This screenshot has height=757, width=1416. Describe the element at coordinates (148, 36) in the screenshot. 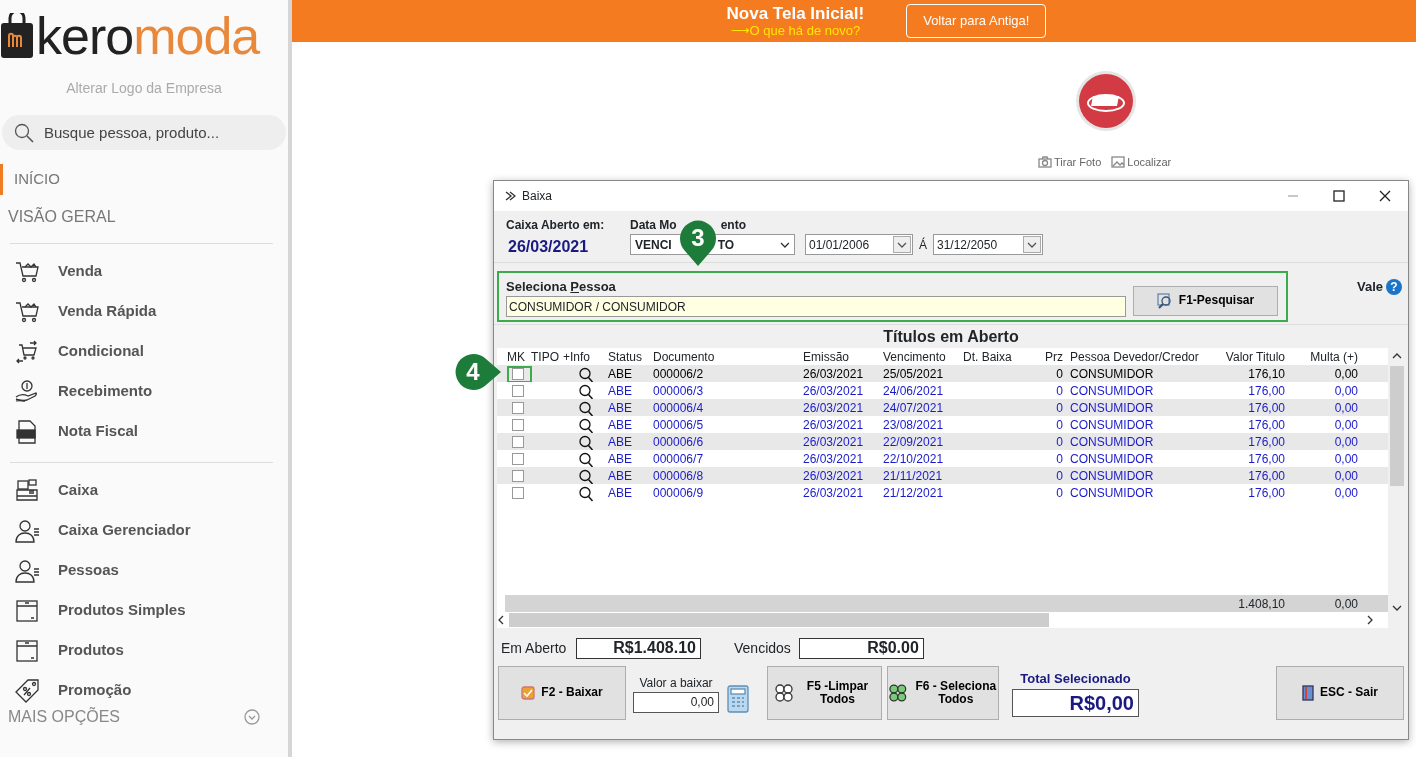

I see `logo-text: keromoda` at that location.